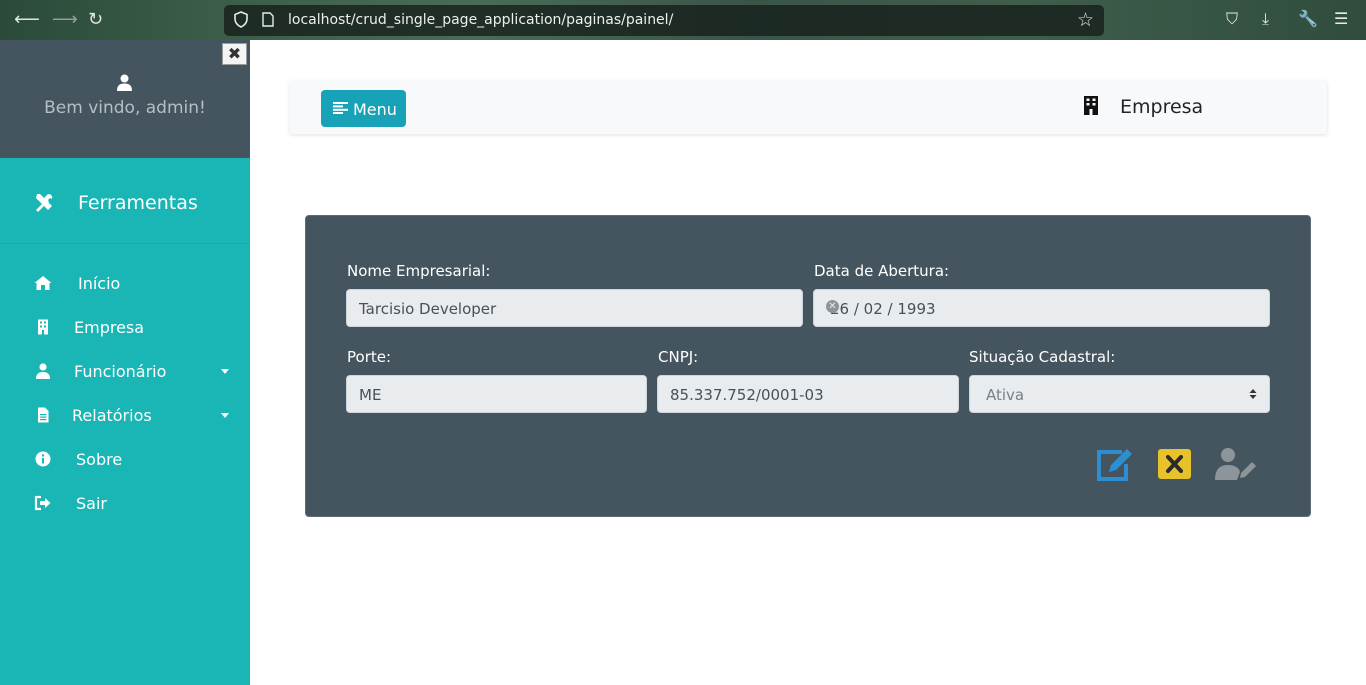 The width and height of the screenshot is (1366, 685). I want to click on situacao-cadastral-select: Ativa, so click(1119, 394).